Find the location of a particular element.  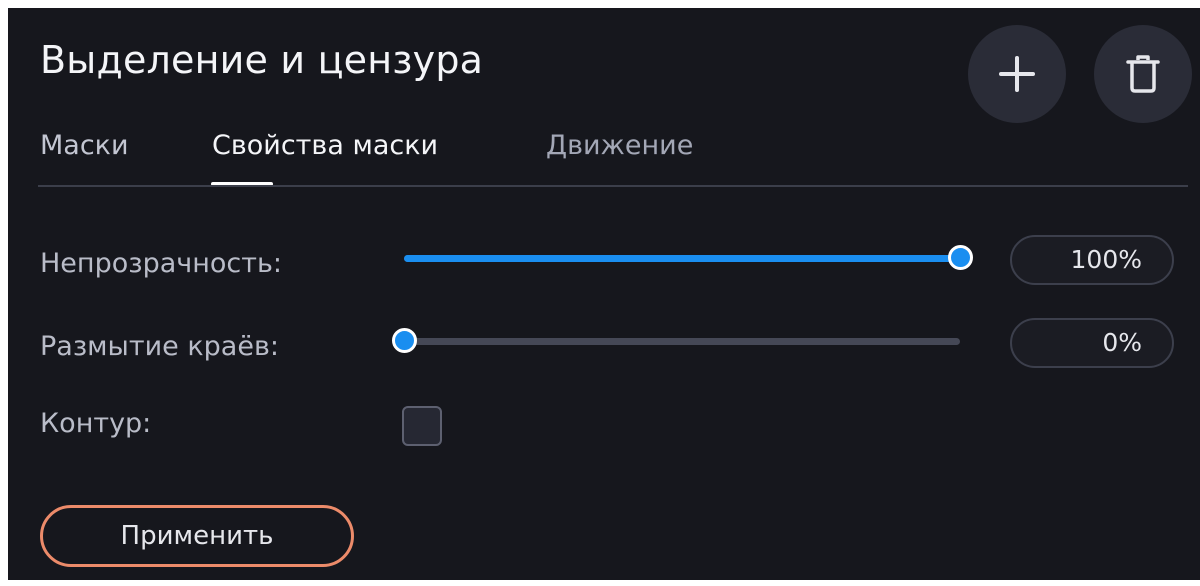

feather-value-field: 0% is located at coordinates (1092, 343).